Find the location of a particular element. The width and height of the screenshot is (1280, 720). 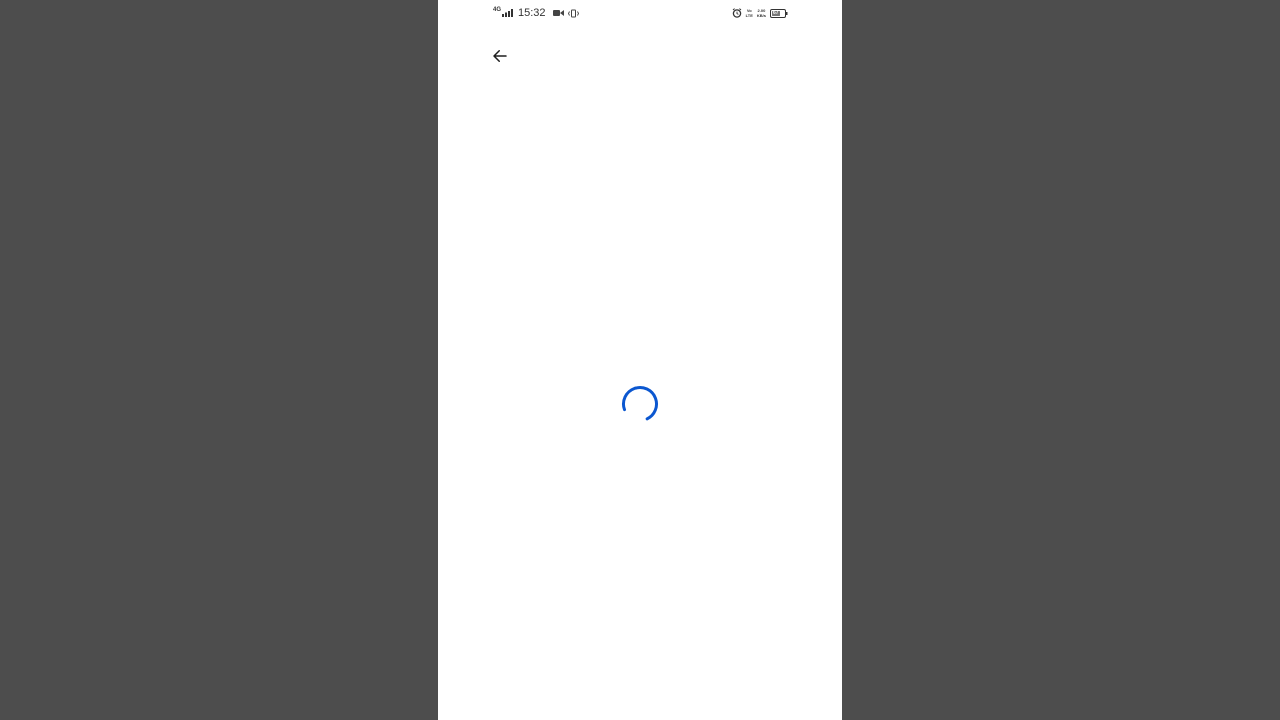

signal-icon is located at coordinates (508, 13).